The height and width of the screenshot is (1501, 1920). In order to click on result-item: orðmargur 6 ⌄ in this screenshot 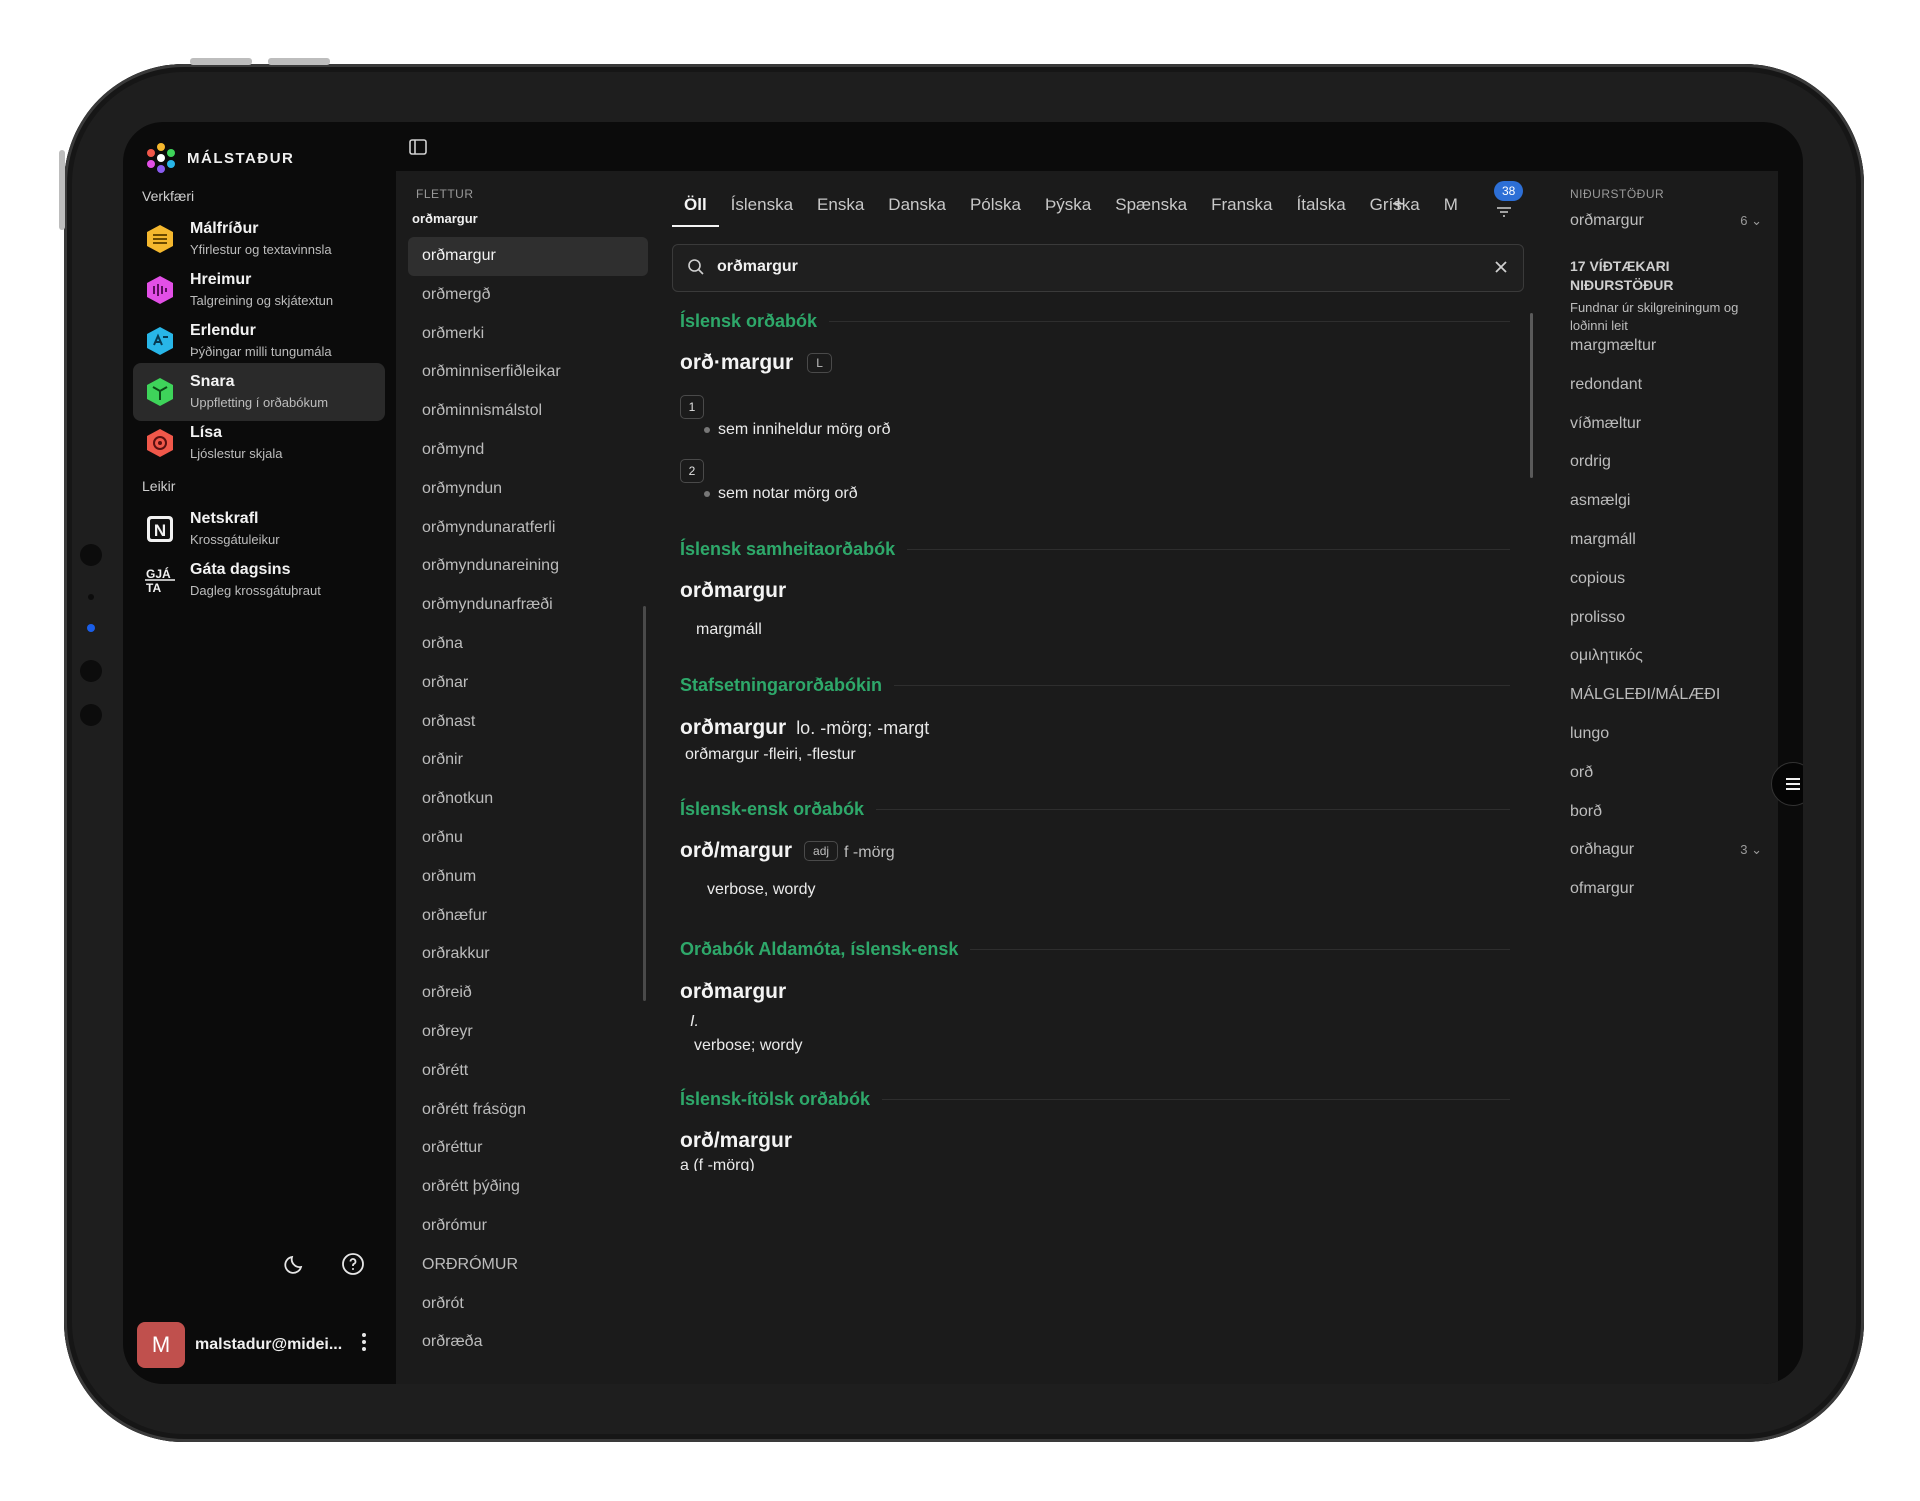, I will do `click(1670, 221)`.